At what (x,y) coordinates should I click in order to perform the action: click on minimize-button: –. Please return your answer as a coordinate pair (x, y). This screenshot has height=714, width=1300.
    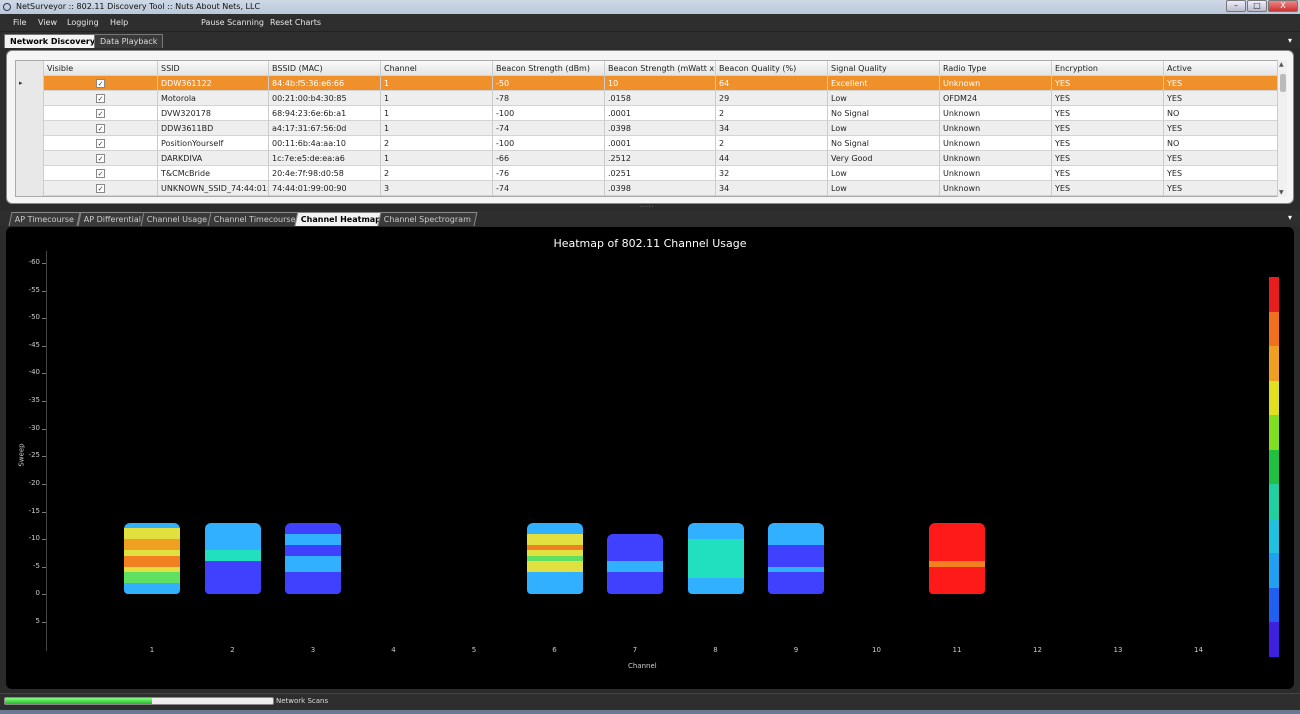
    Looking at the image, I should click on (1236, 6).